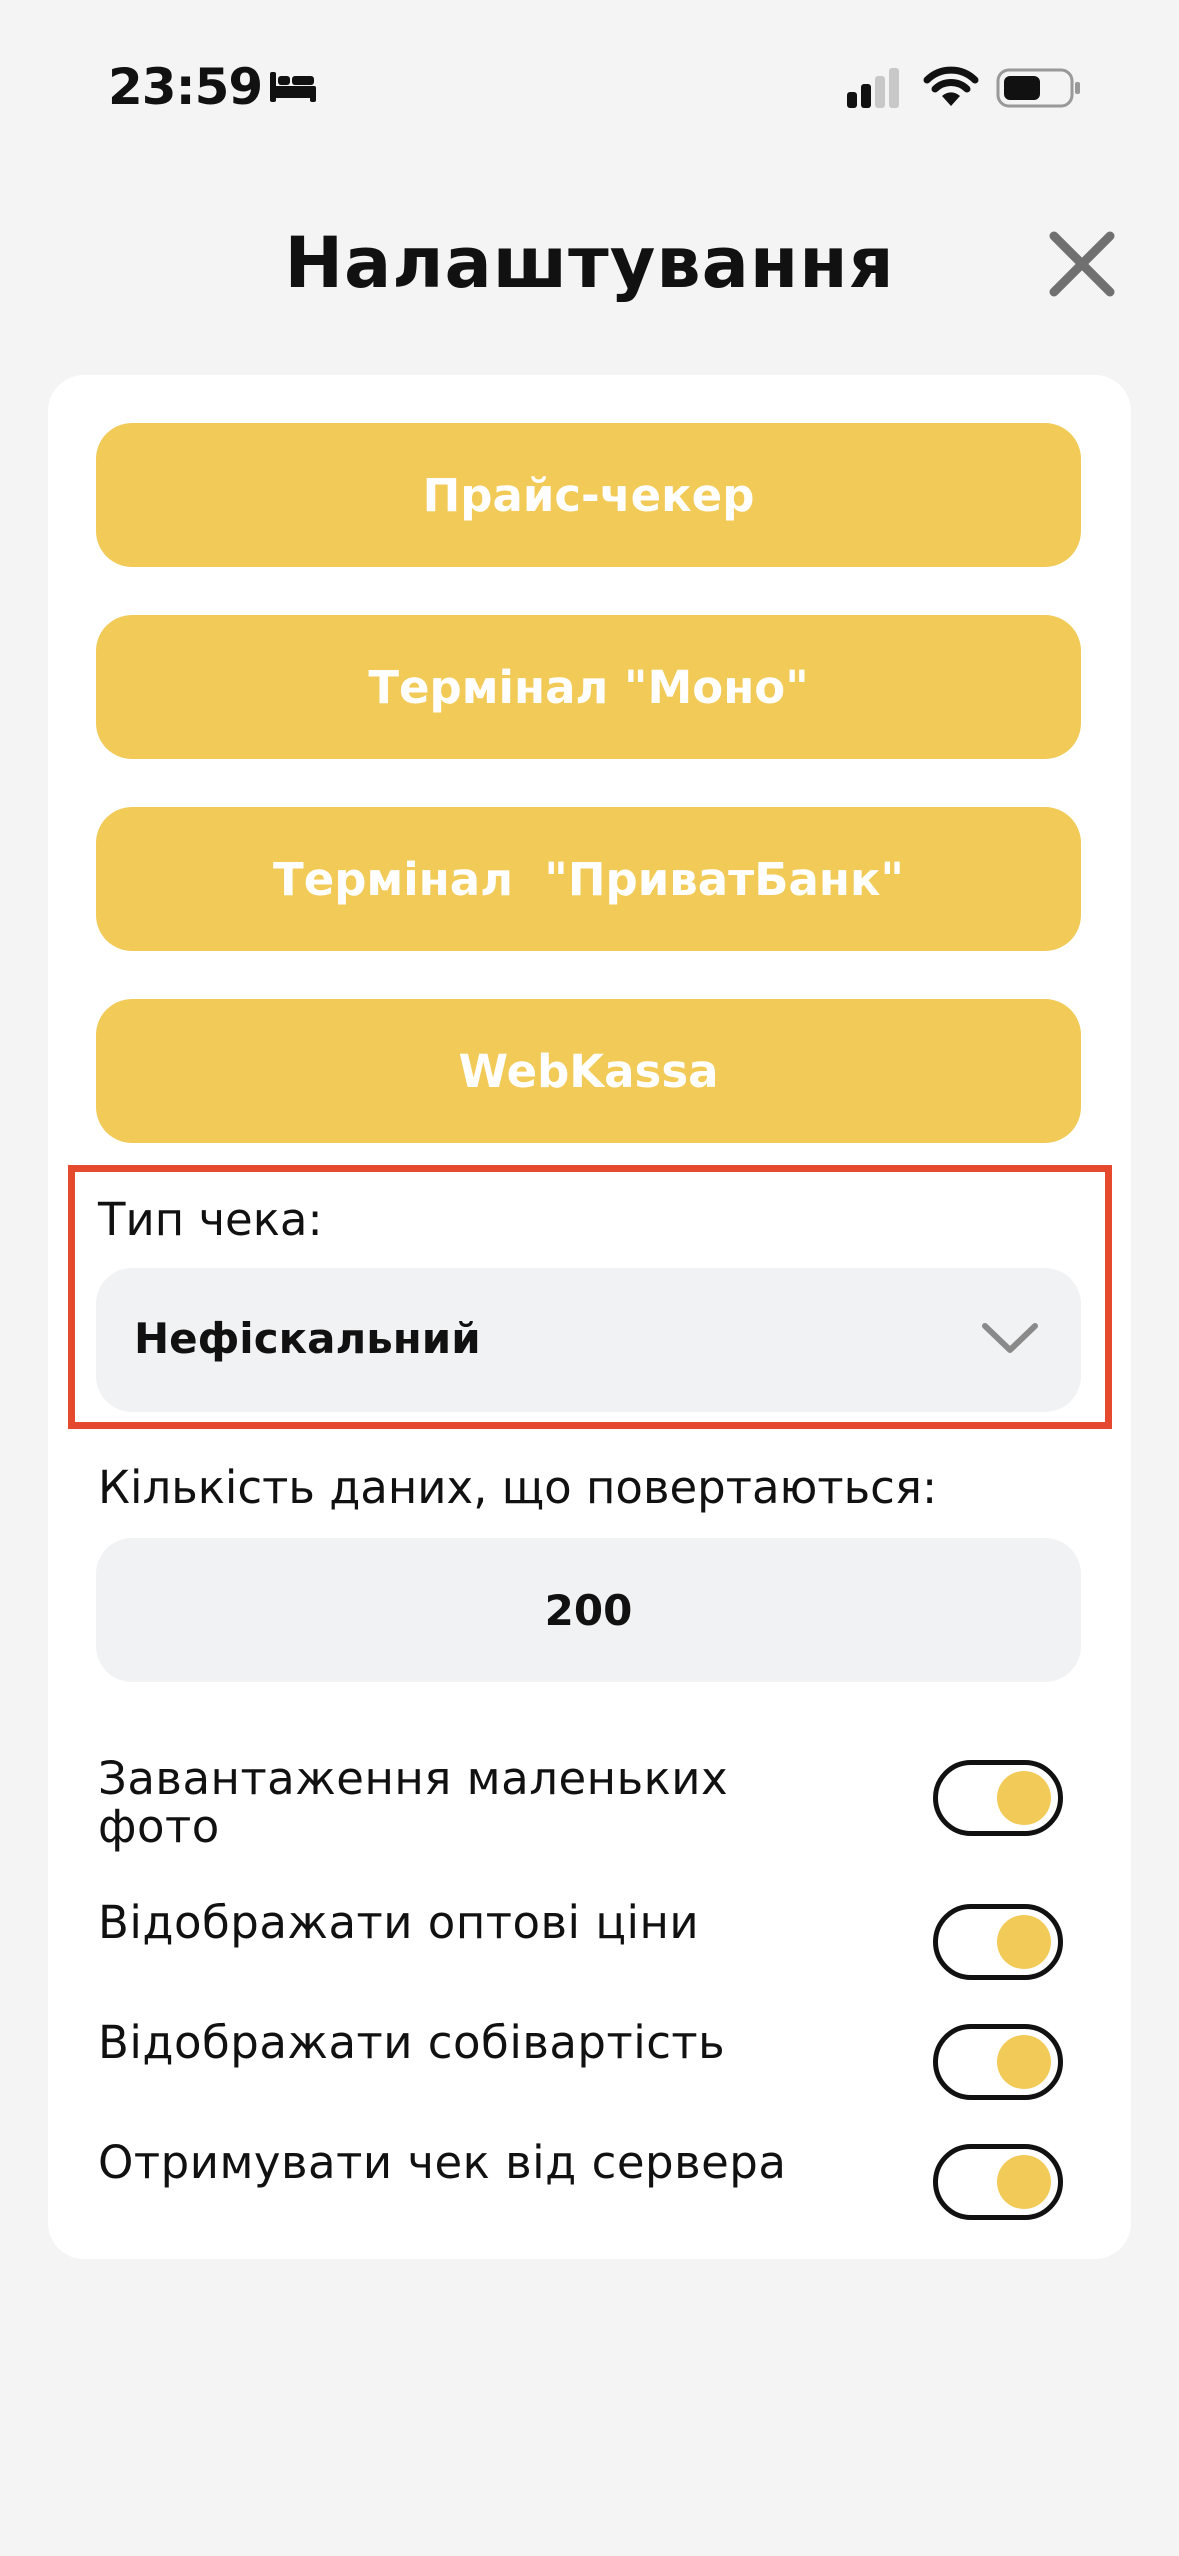 This screenshot has height=2556, width=1179. I want to click on cellular-signal-icon, so click(873, 88).